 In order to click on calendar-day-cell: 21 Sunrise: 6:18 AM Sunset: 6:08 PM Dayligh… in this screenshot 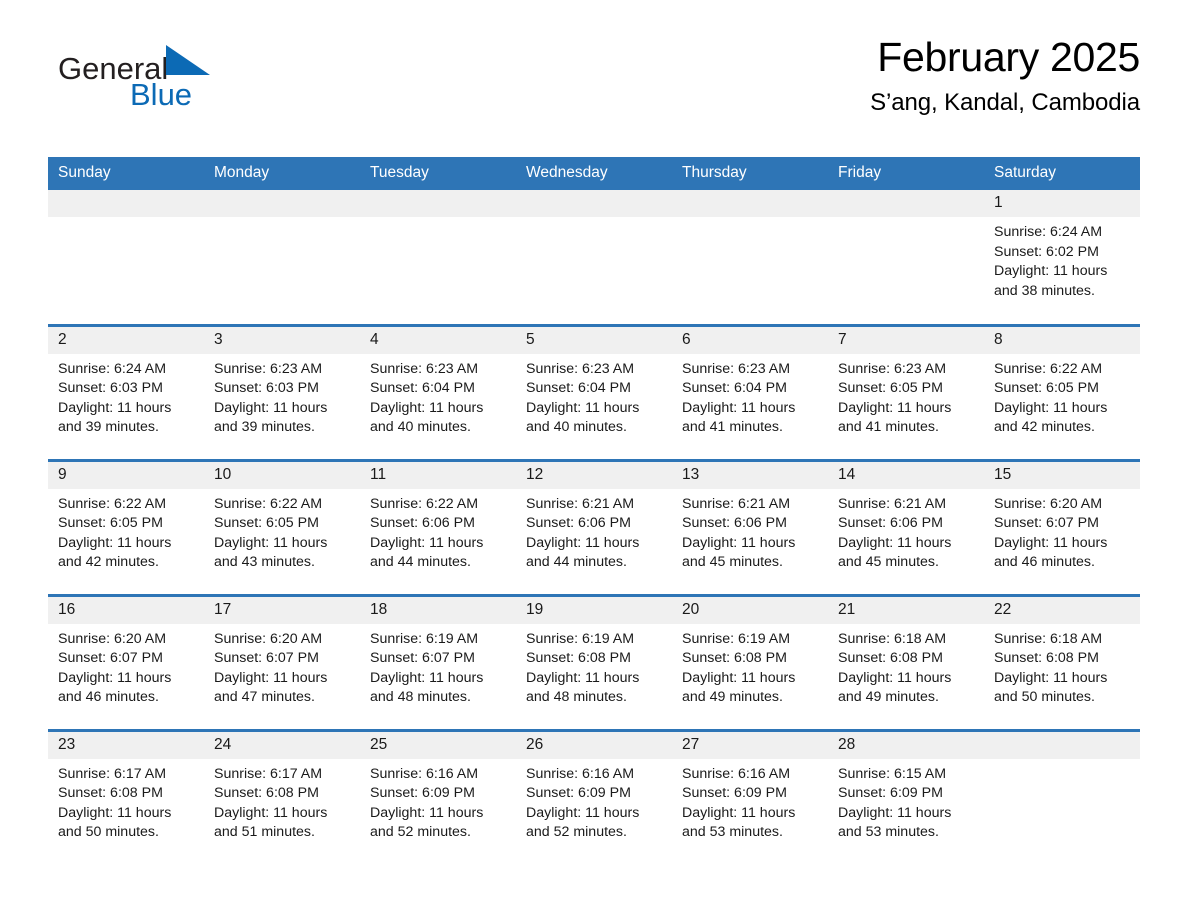, I will do `click(906, 661)`.